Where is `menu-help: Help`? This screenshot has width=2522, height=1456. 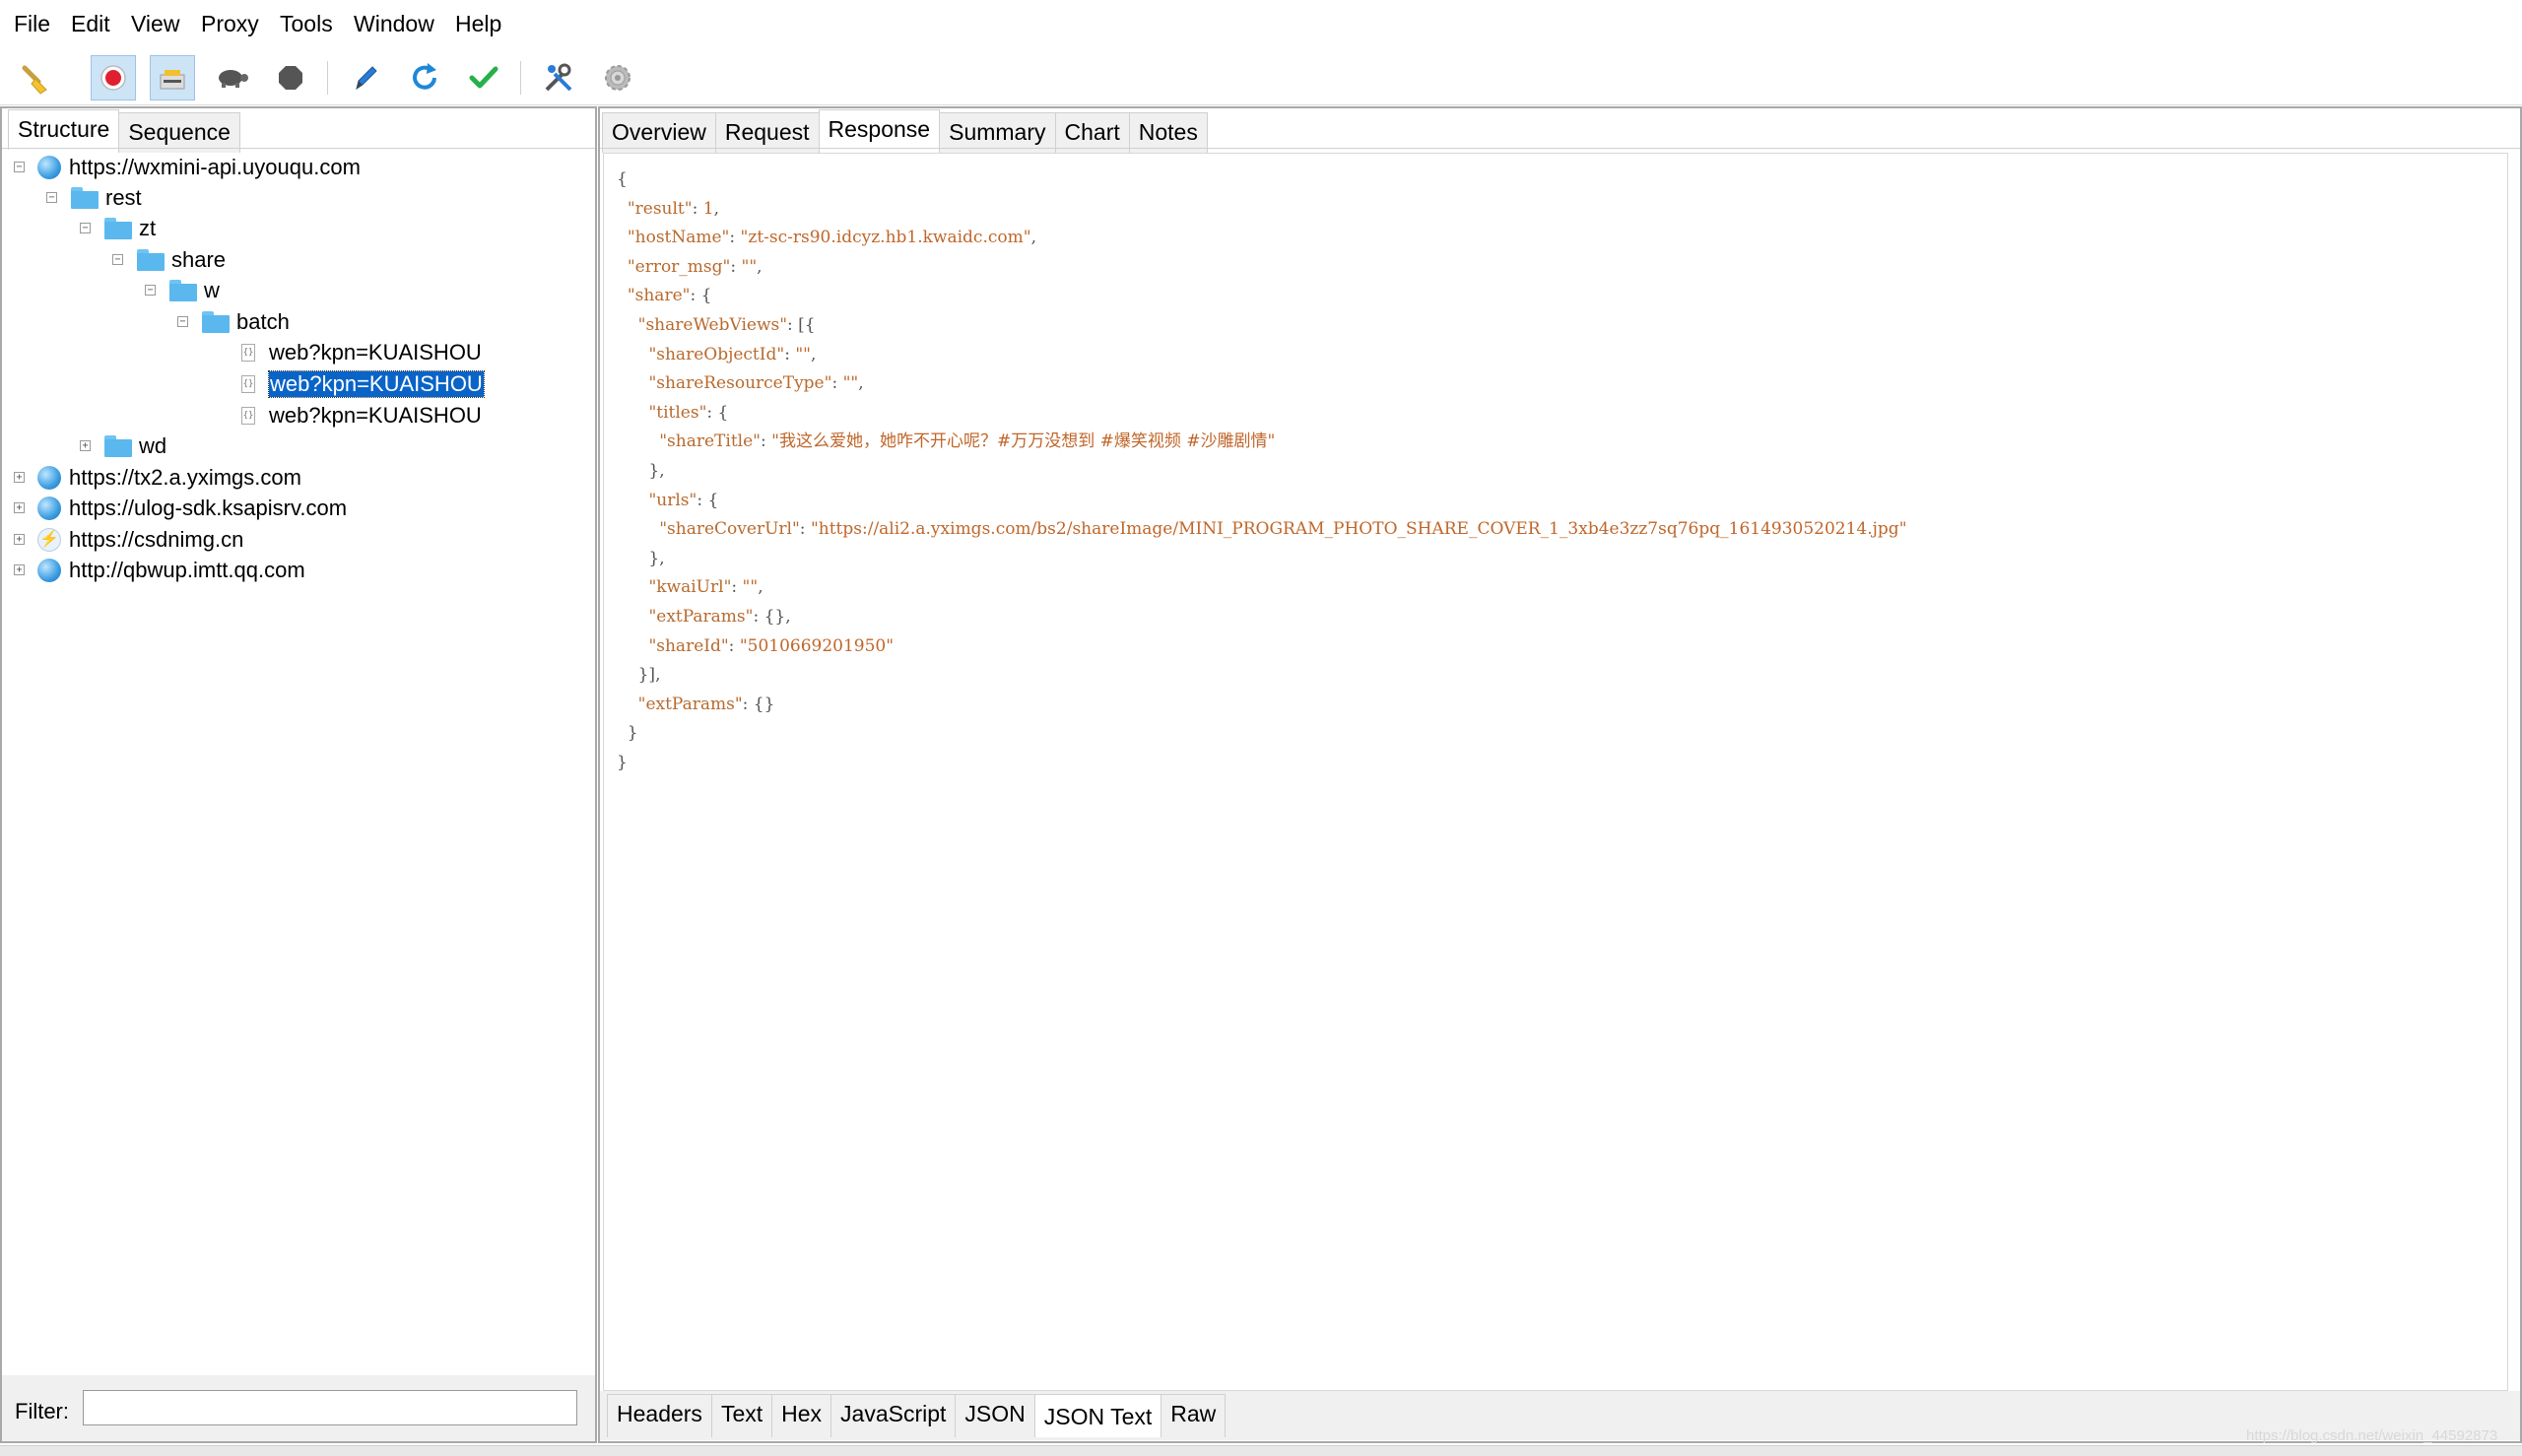 menu-help: Help is located at coordinates (478, 24).